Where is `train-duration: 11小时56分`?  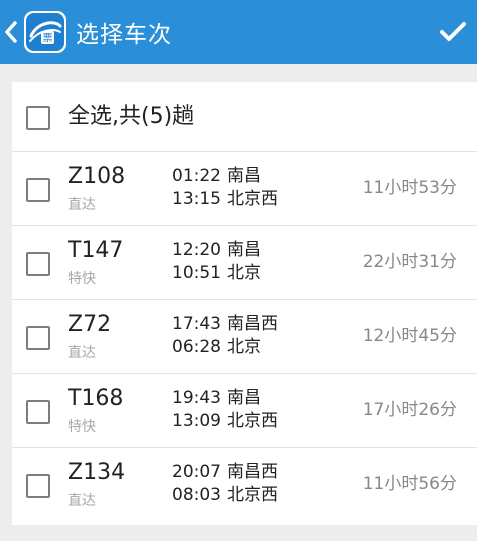 train-duration: 11小时56分 is located at coordinates (409, 484).